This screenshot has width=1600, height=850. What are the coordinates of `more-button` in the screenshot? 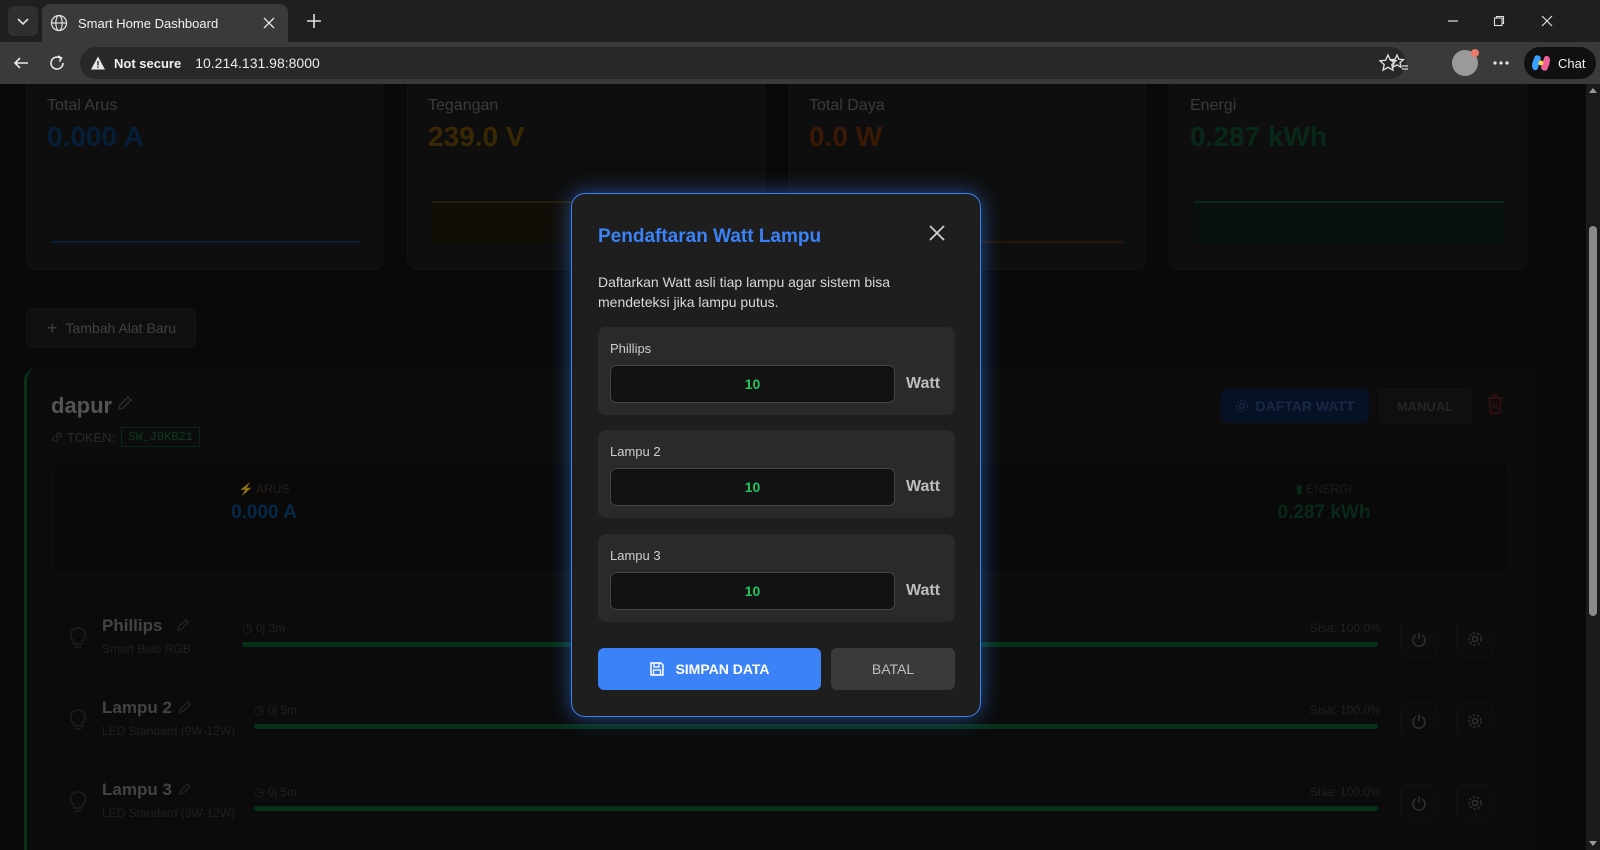 It's located at (1501, 63).